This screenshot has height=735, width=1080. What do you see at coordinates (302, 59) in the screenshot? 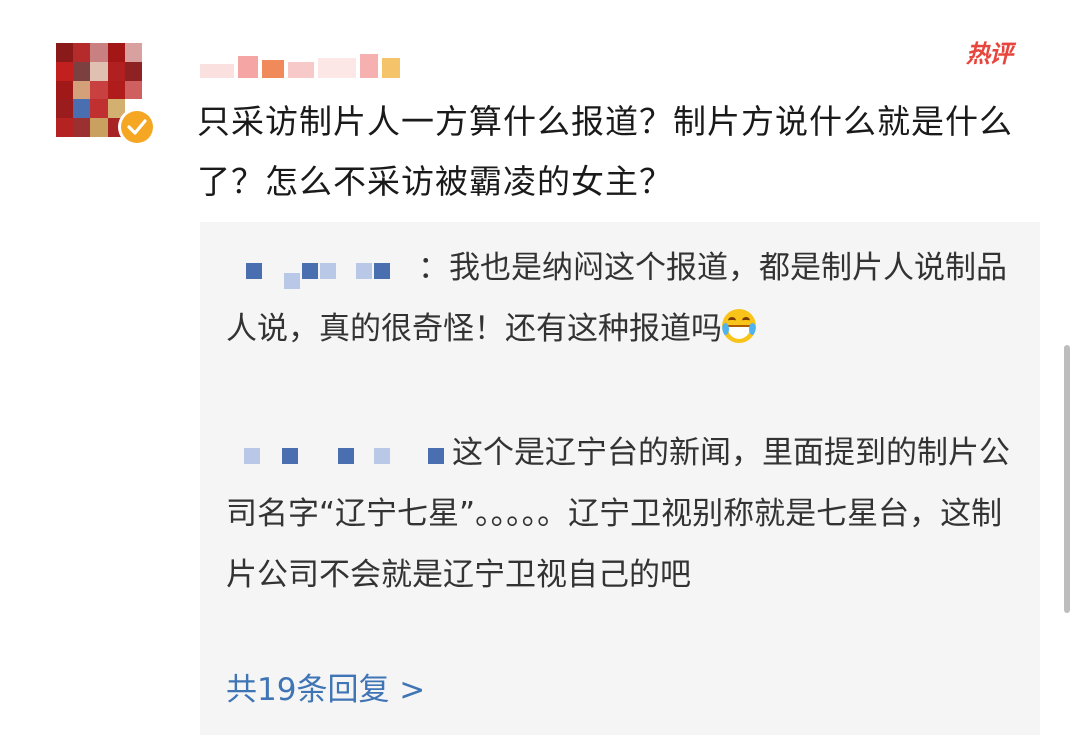
I see `username-redacted` at bounding box center [302, 59].